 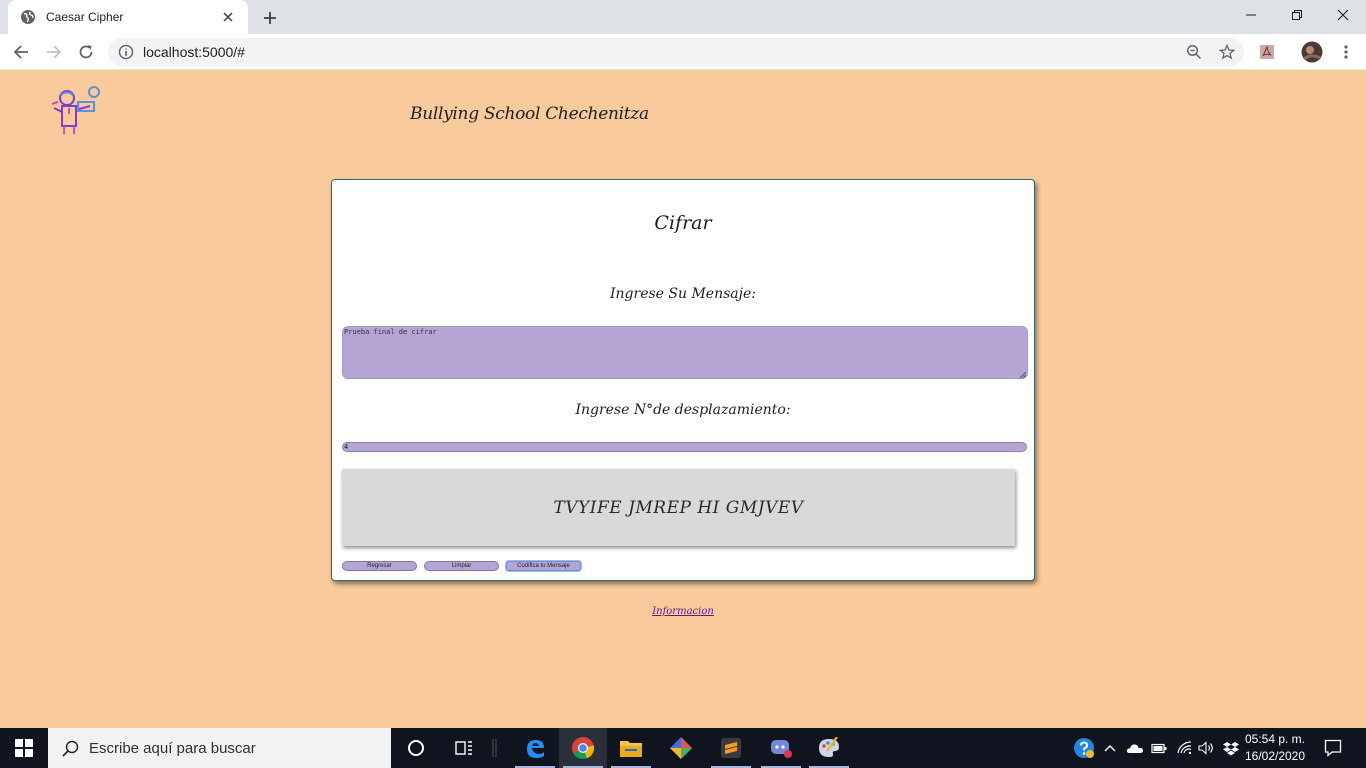 What do you see at coordinates (1194, 52) in the screenshot?
I see `zoom-icon` at bounding box center [1194, 52].